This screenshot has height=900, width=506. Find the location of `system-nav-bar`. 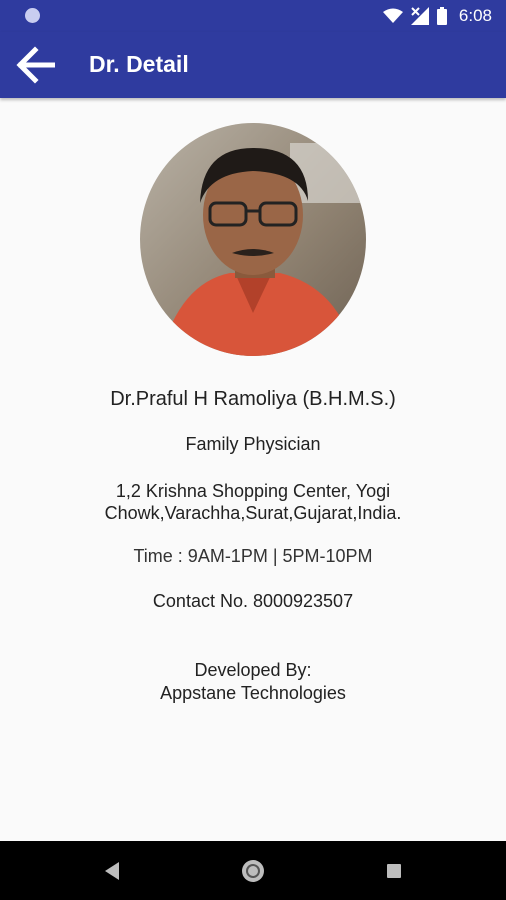

system-nav-bar is located at coordinates (253, 870).